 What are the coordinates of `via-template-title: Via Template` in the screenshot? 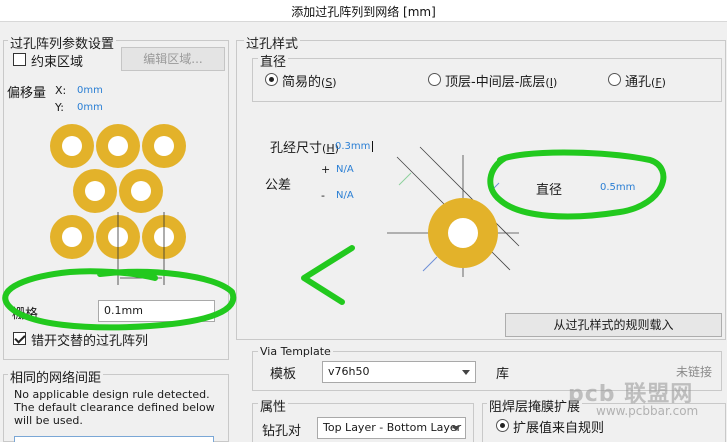 It's located at (295, 351).